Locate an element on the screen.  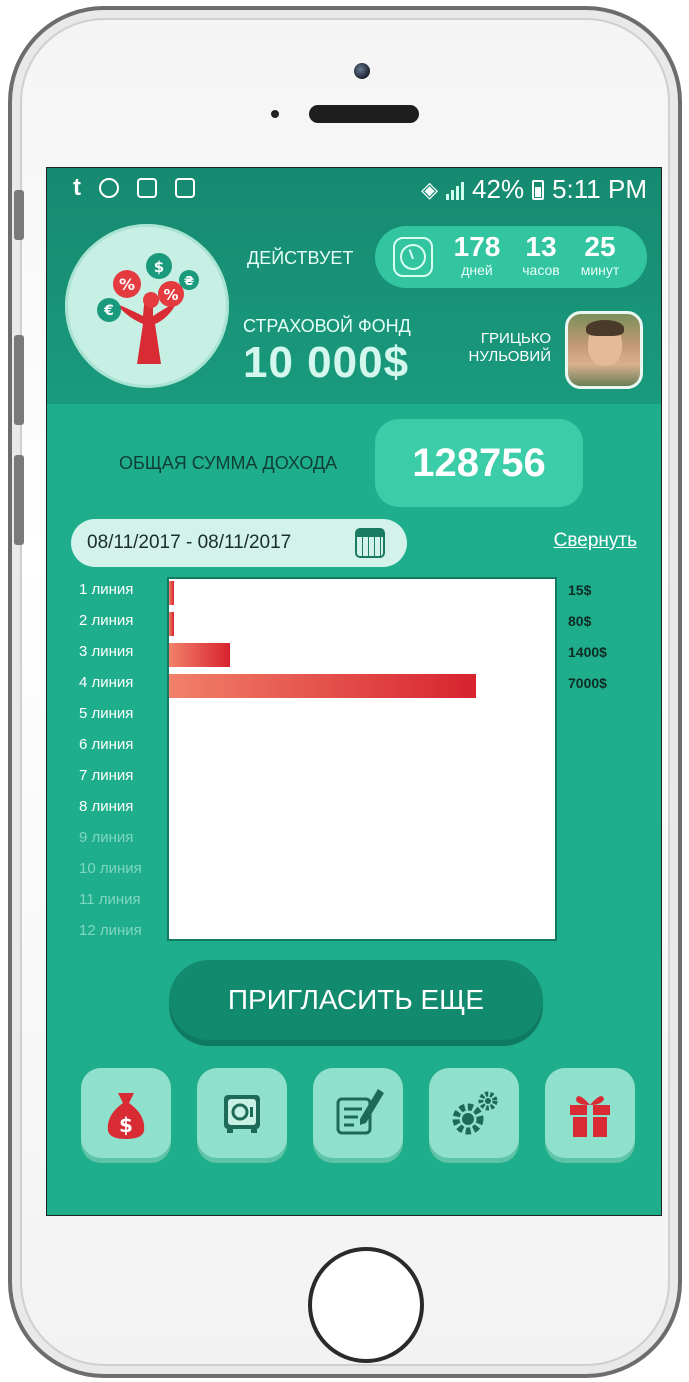
bar-value-label: 80$ is located at coordinates (580, 621).